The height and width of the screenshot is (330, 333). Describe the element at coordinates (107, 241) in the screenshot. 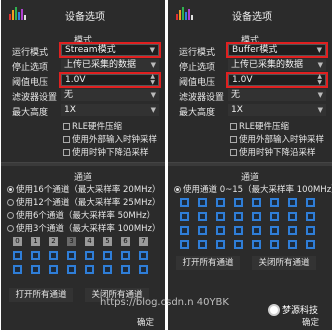

I see `channel-5: 5` at that location.